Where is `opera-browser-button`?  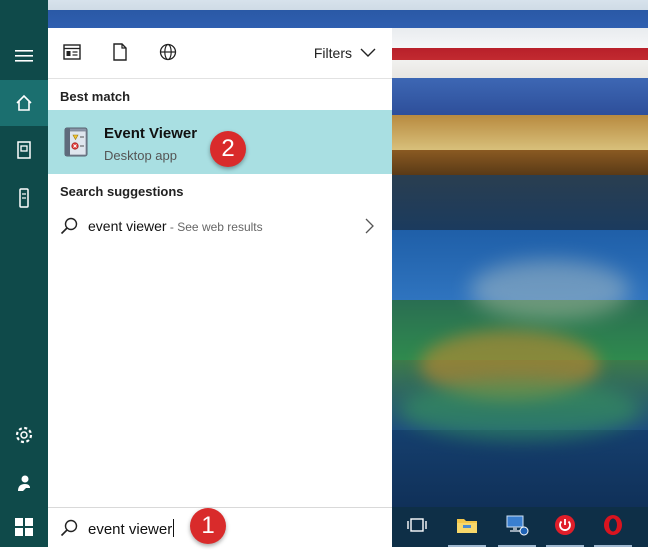 opera-browser-button is located at coordinates (613, 527).